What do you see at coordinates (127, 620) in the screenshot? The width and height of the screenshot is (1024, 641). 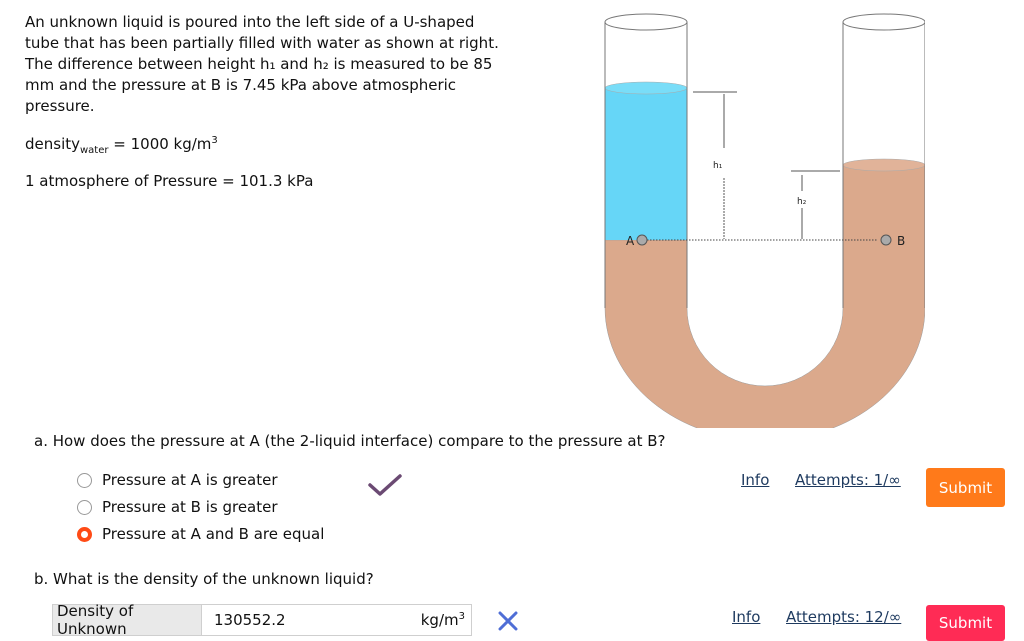 I see `density-answer-label: Density of Unknown` at bounding box center [127, 620].